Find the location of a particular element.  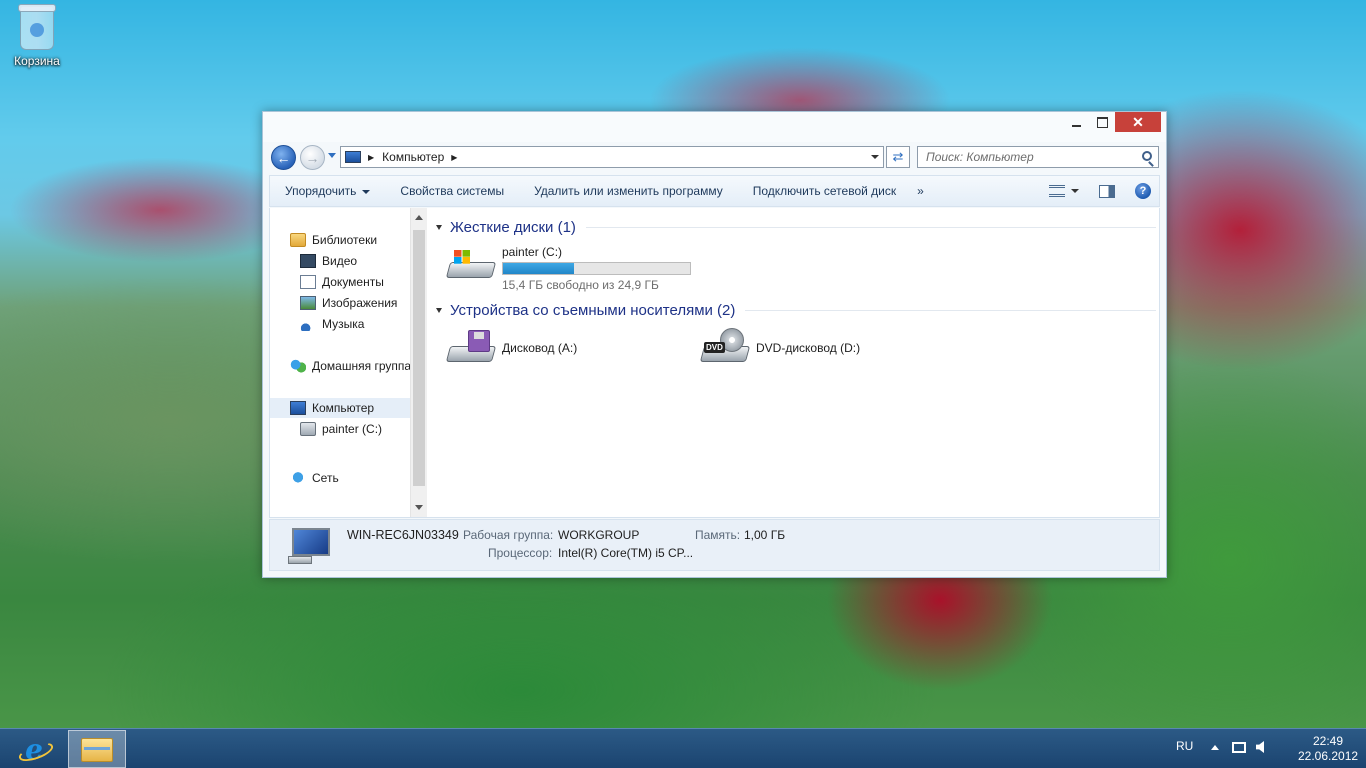

change-view-icon is located at coordinates (1057, 191).